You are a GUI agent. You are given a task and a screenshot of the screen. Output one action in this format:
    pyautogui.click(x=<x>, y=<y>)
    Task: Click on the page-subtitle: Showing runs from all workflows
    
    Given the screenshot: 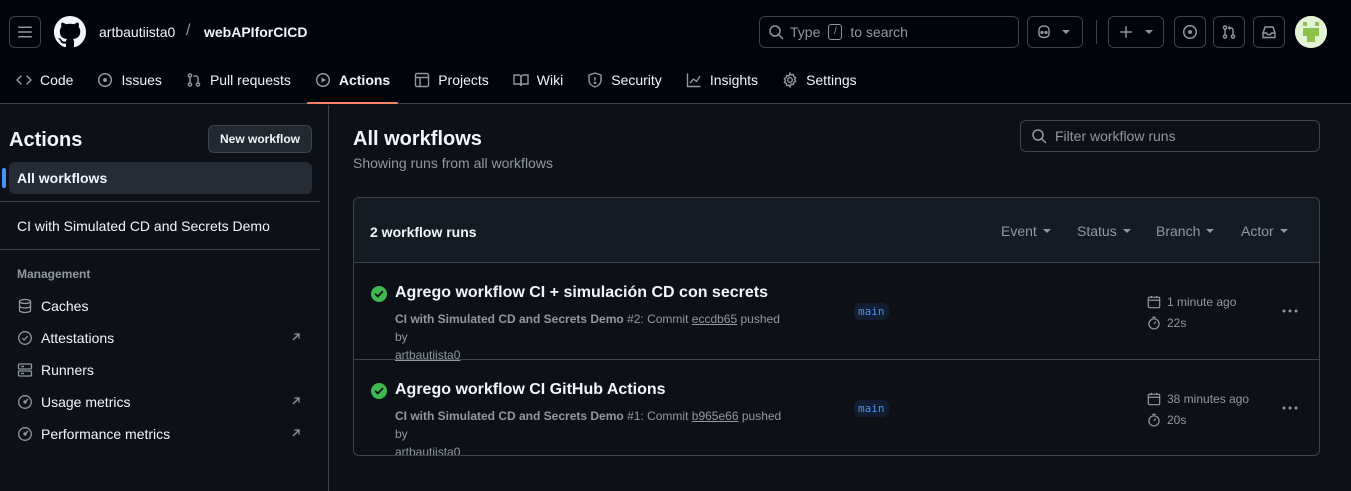 What is the action you would take?
    pyautogui.click(x=453, y=163)
    